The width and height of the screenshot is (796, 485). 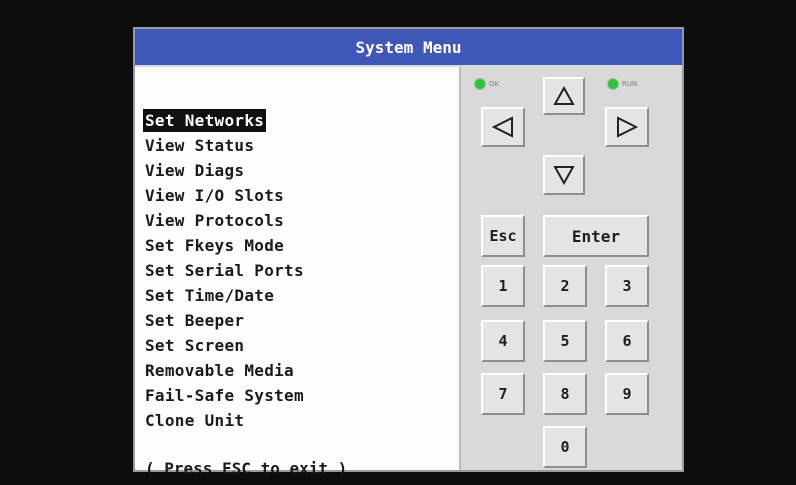 I want to click on exit-hint: ( Press ESC to exit ), so click(x=246, y=468).